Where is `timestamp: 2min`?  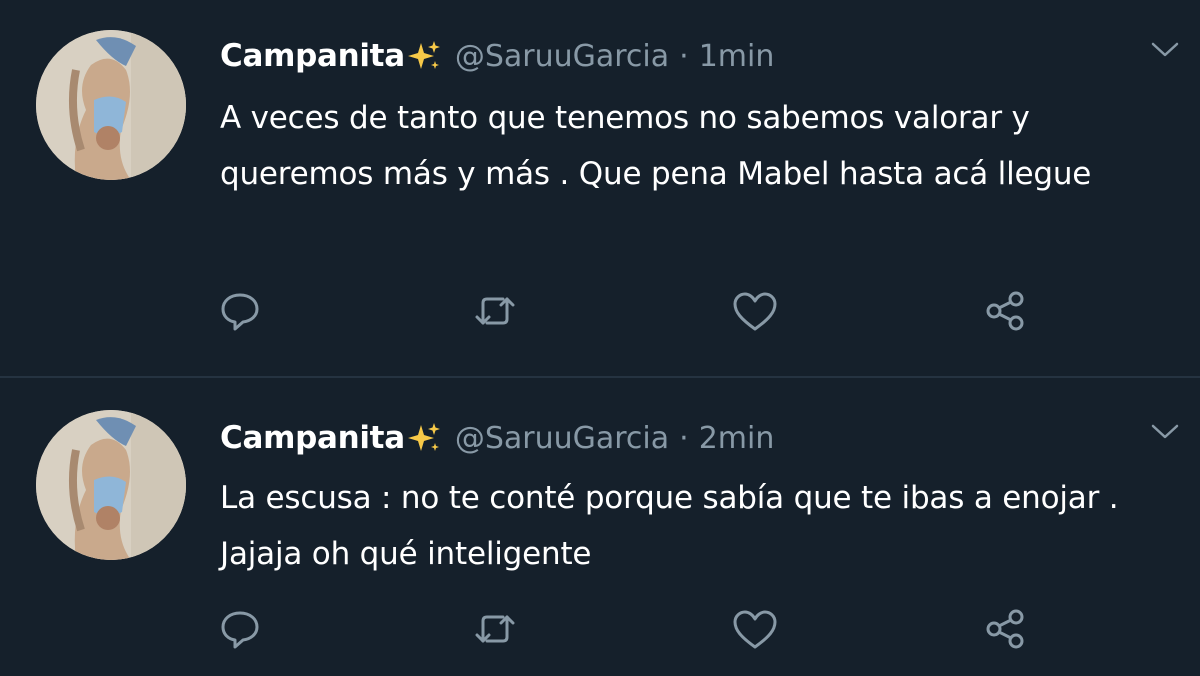
timestamp: 2min is located at coordinates (737, 438).